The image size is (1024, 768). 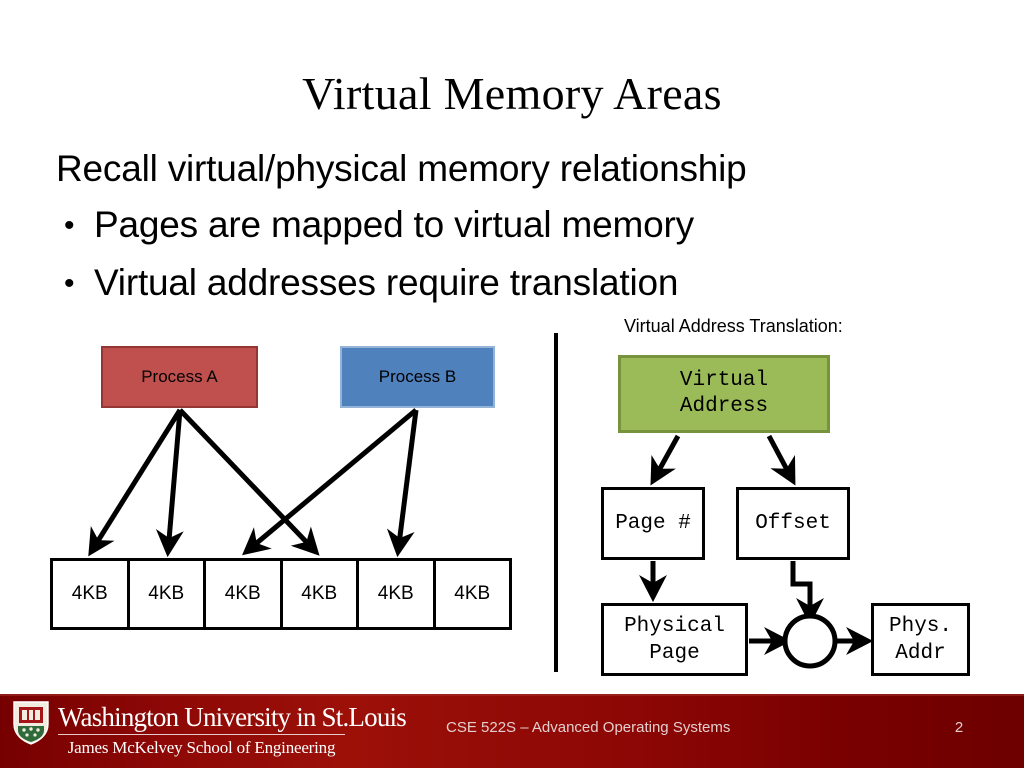 What do you see at coordinates (386, 282) in the screenshot?
I see `bullet-item-2-label: Virtual addresses require translation` at bounding box center [386, 282].